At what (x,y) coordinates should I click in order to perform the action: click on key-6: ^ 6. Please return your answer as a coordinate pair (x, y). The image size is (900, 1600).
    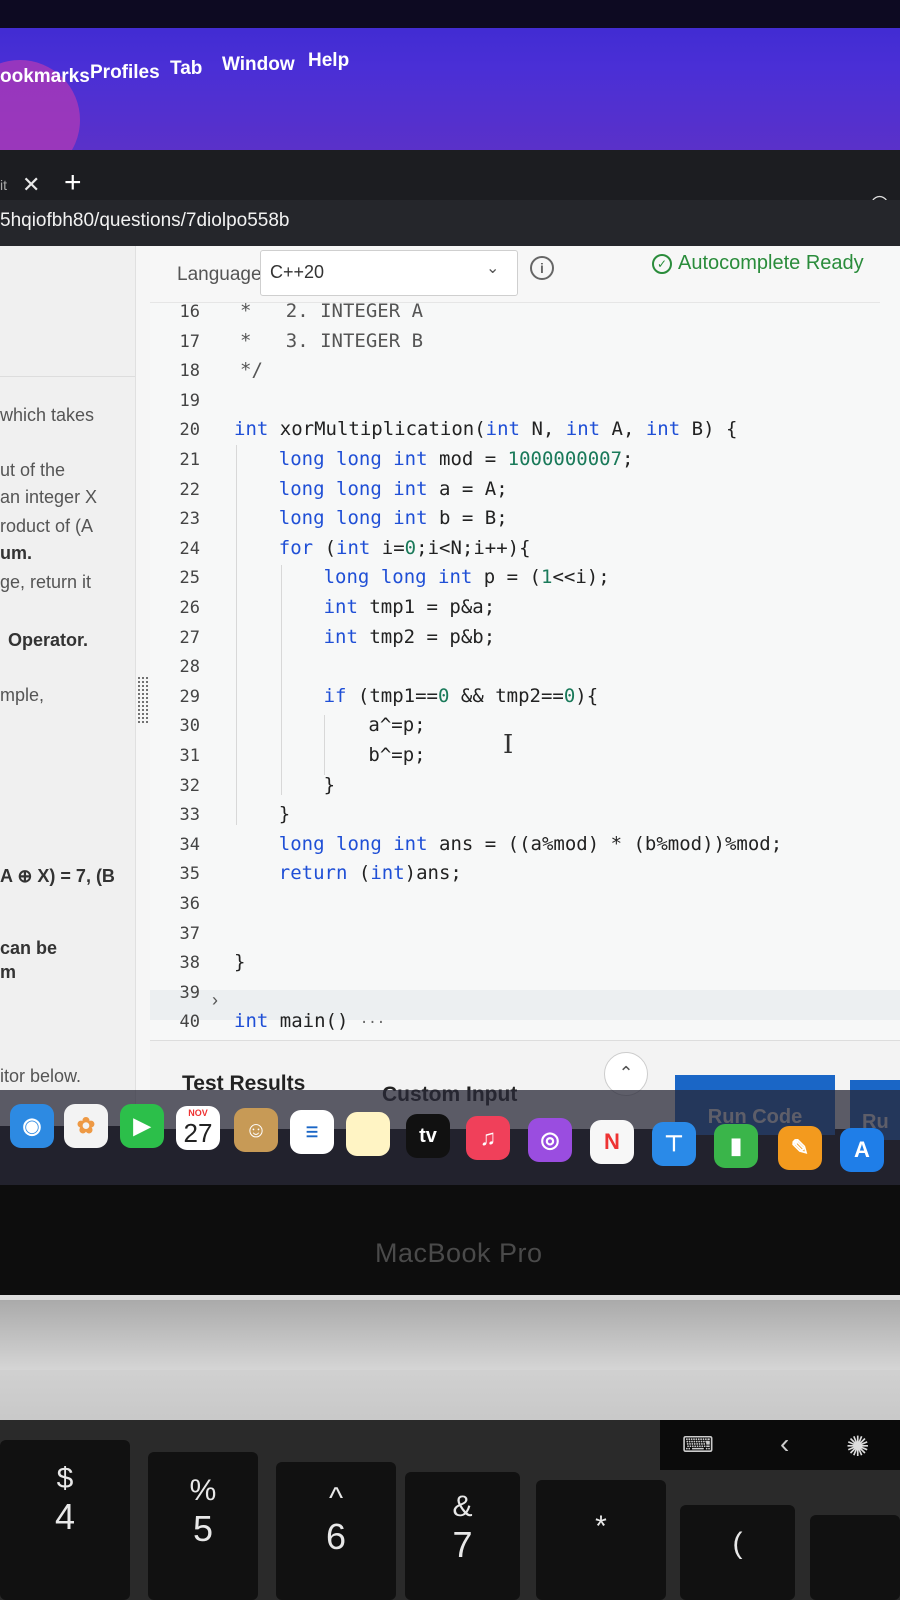
    Looking at the image, I should click on (336, 1531).